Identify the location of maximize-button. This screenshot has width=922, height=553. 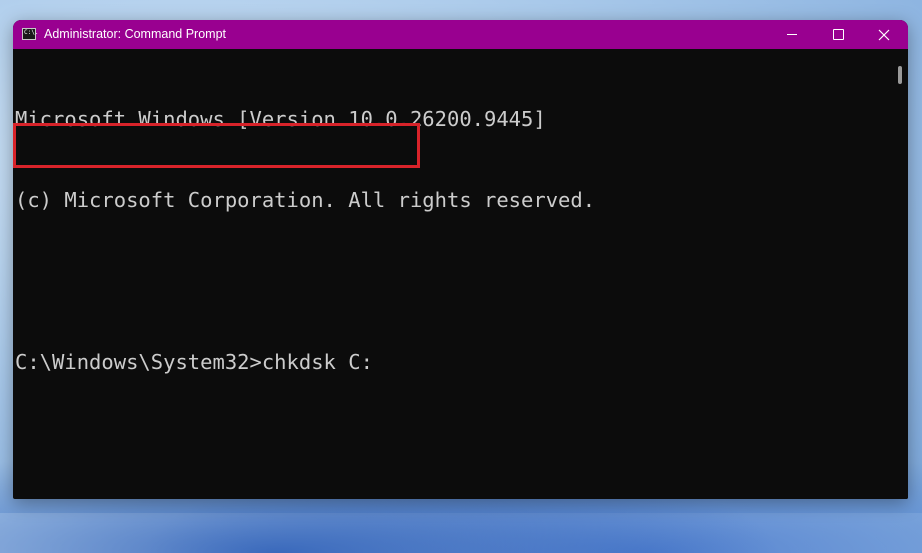
(838, 34).